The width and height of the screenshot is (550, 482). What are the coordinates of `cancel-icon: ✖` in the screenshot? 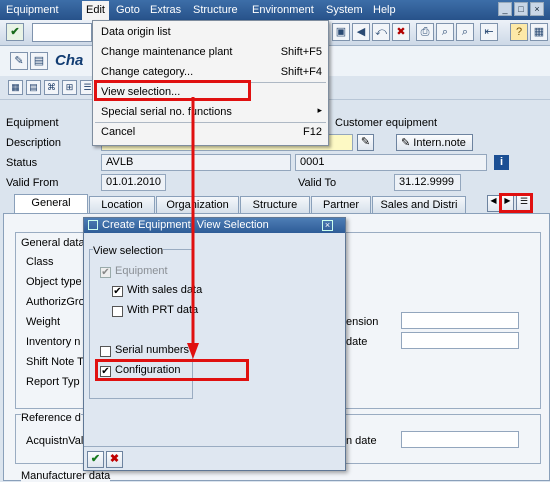 It's located at (401, 32).